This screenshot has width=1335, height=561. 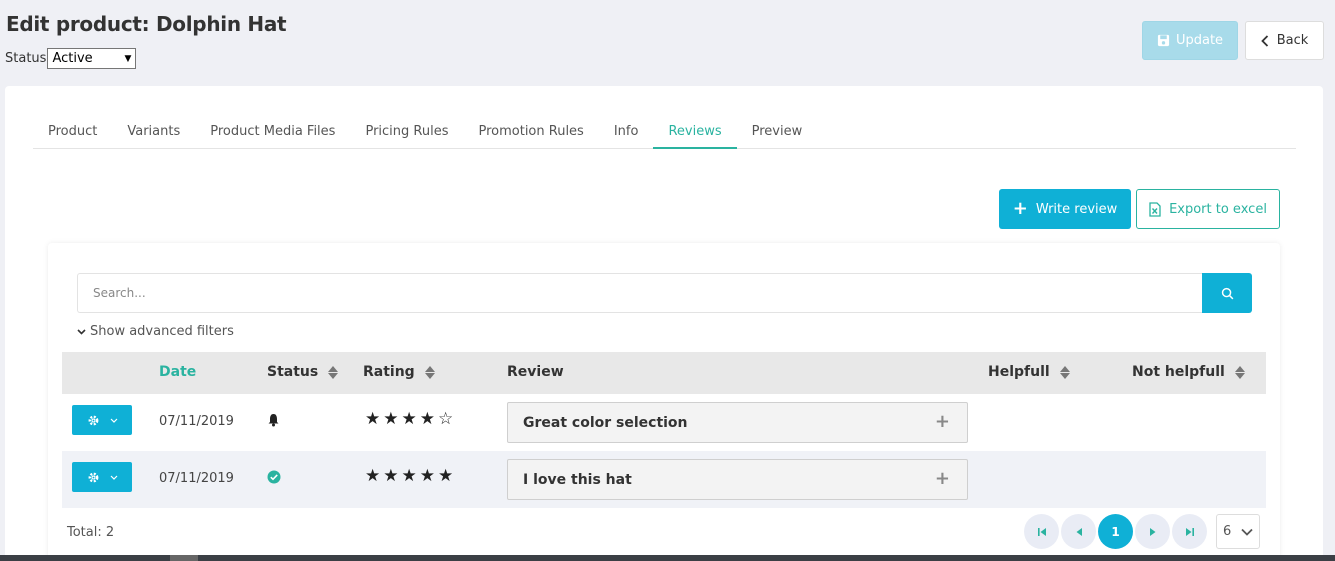 What do you see at coordinates (1019, 372) in the screenshot?
I see `column-helpful-label: Helpfull` at bounding box center [1019, 372].